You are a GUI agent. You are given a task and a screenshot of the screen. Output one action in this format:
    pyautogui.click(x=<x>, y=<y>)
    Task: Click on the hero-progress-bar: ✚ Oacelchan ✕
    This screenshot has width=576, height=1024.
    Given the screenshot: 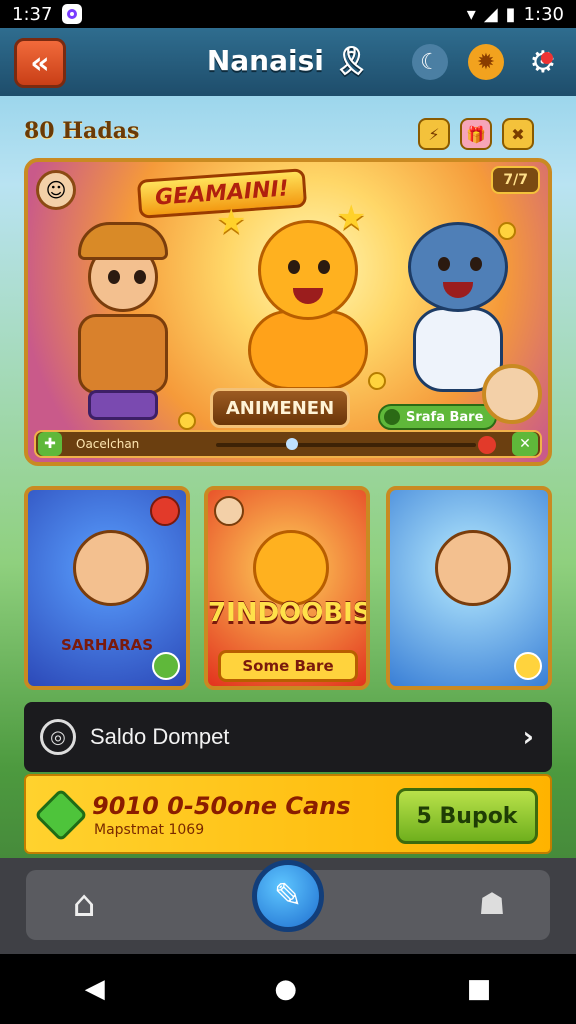 What is the action you would take?
    pyautogui.click(x=288, y=444)
    